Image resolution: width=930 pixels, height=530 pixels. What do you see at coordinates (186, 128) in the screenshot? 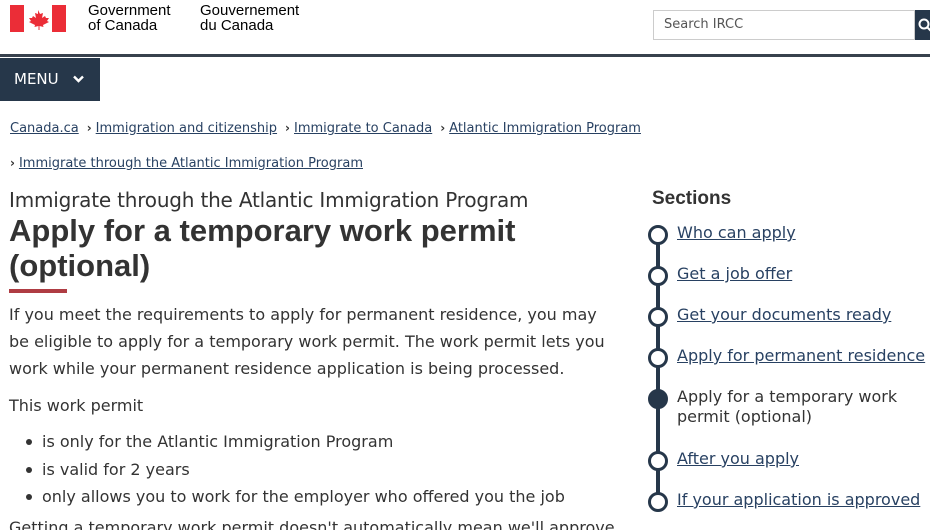
I see `breadcrumb-link-immigration-citizenship: Immigration and citizenship` at bounding box center [186, 128].